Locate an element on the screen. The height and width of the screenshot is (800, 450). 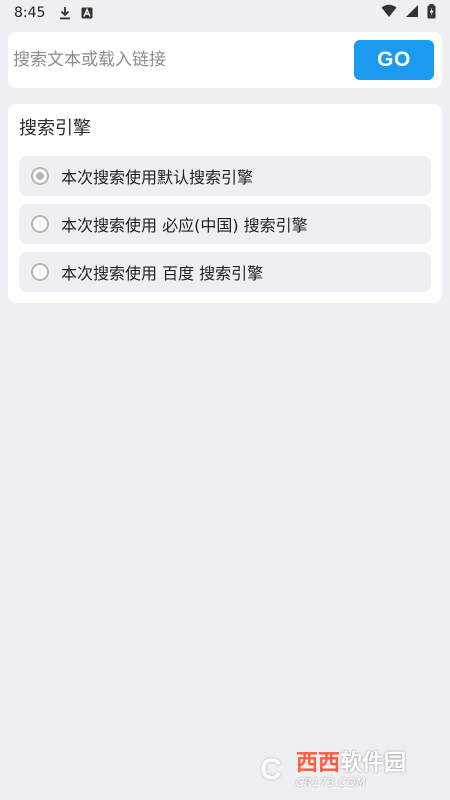
battery-charging-icon is located at coordinates (431, 13).